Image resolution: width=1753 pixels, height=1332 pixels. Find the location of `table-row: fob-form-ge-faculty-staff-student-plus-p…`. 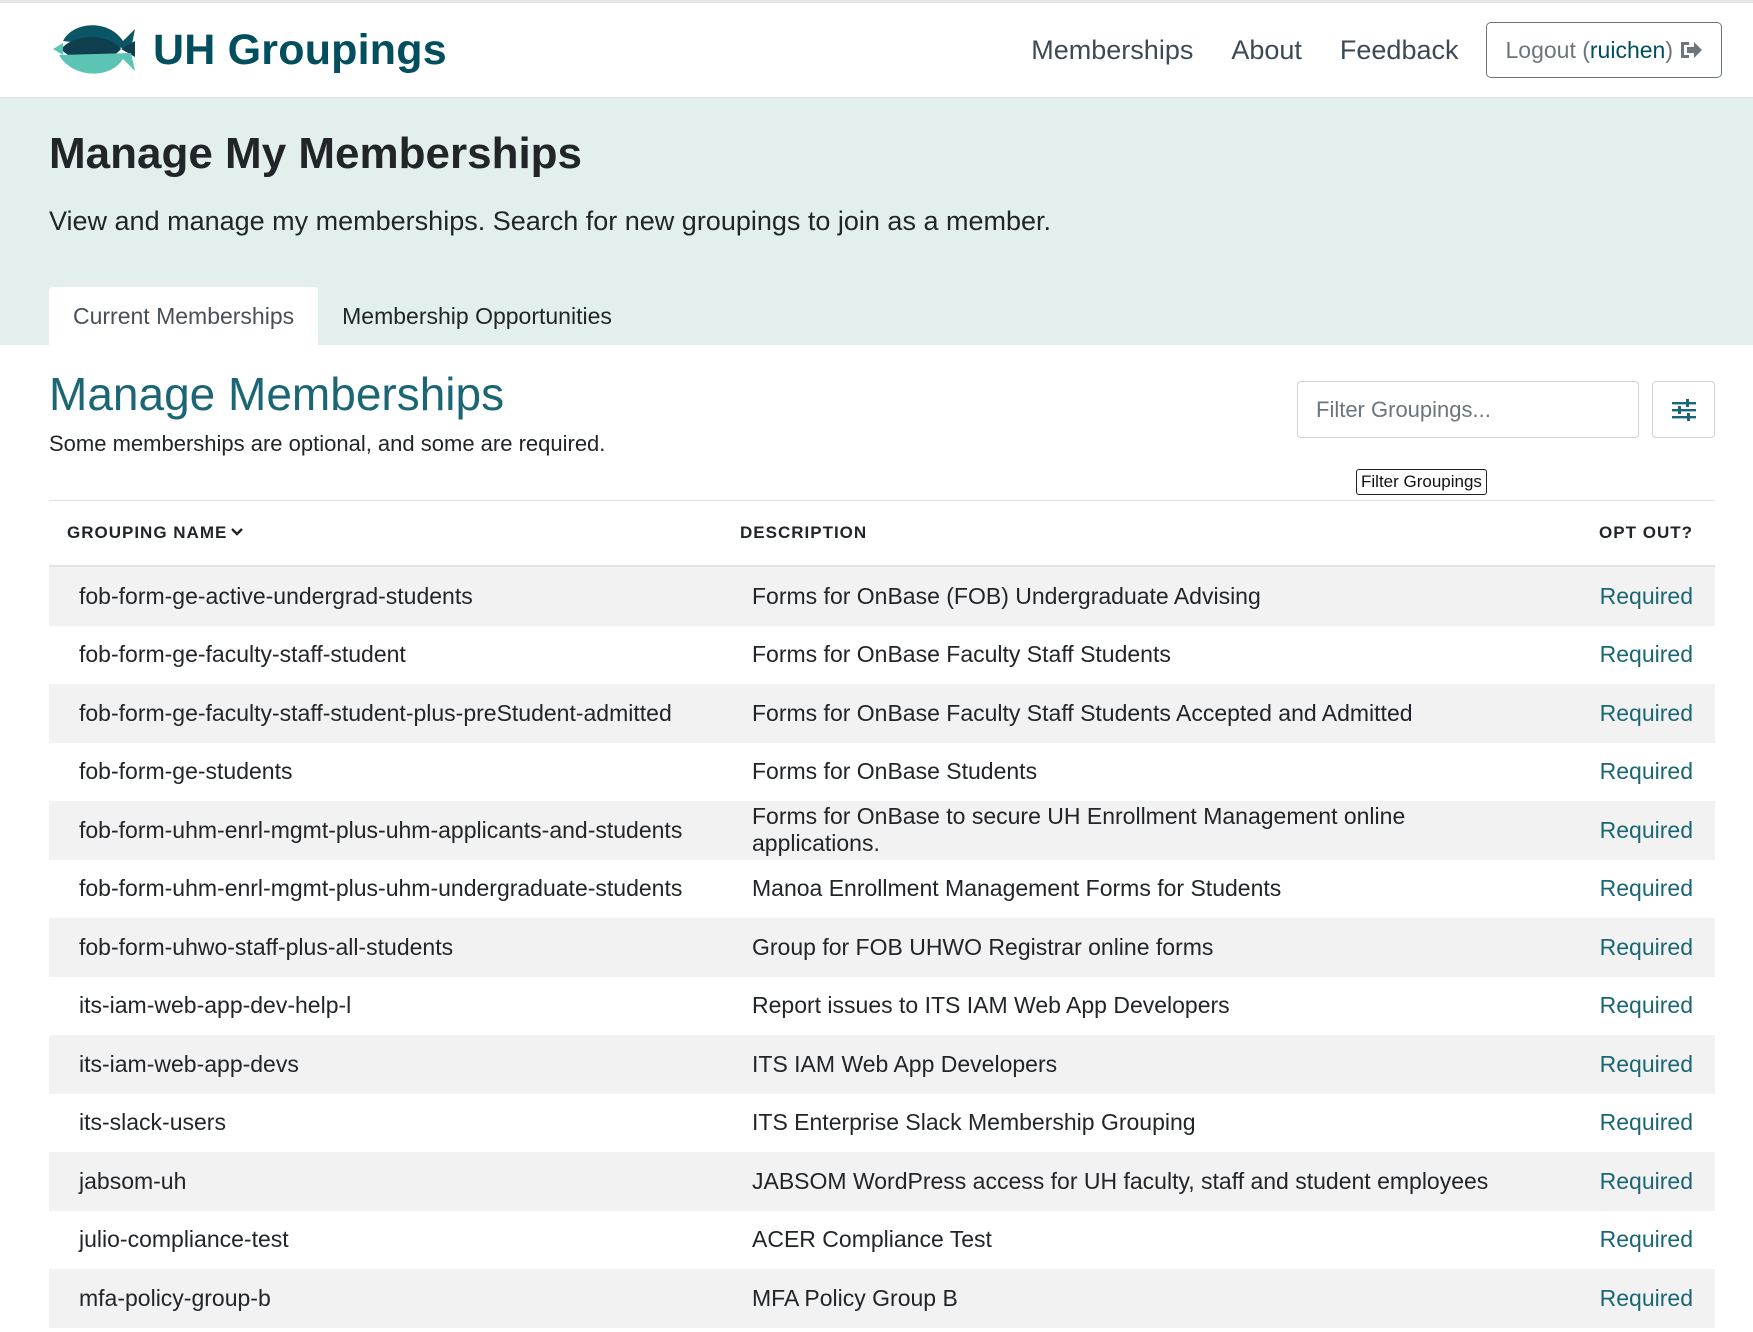

table-row: fob-form-ge-faculty-staff-student-plus-p… is located at coordinates (882, 713).